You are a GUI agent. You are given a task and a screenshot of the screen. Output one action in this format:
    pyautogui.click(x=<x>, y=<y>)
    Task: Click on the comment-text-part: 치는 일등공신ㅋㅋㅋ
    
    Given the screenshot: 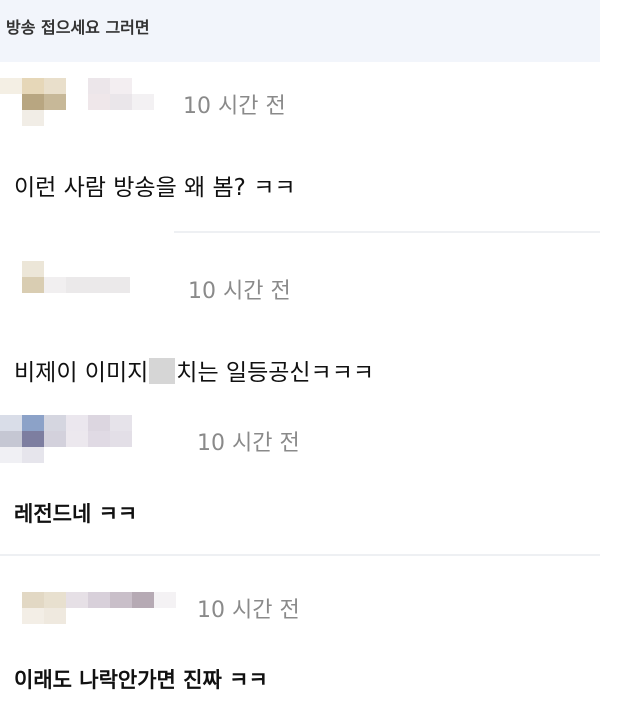 What is the action you would take?
    pyautogui.click(x=275, y=373)
    